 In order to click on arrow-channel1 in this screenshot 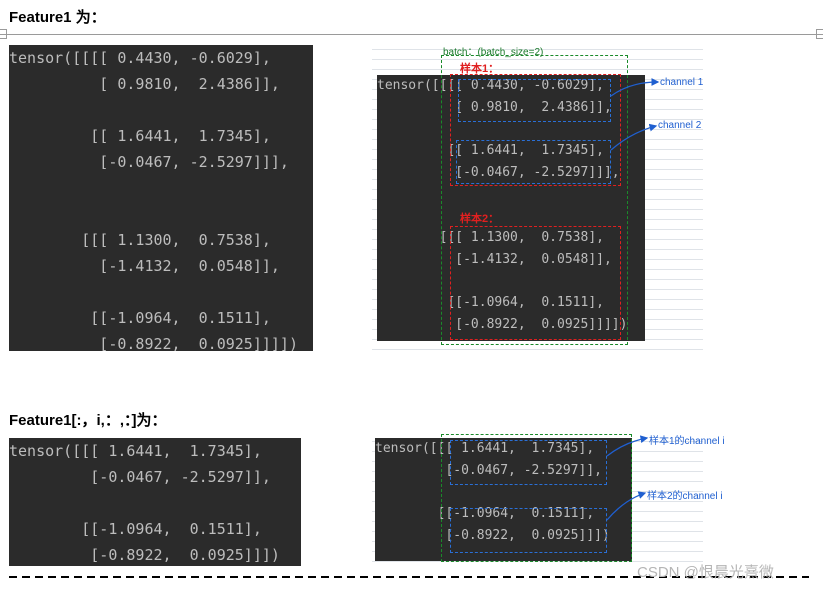, I will do `click(635, 87)`.